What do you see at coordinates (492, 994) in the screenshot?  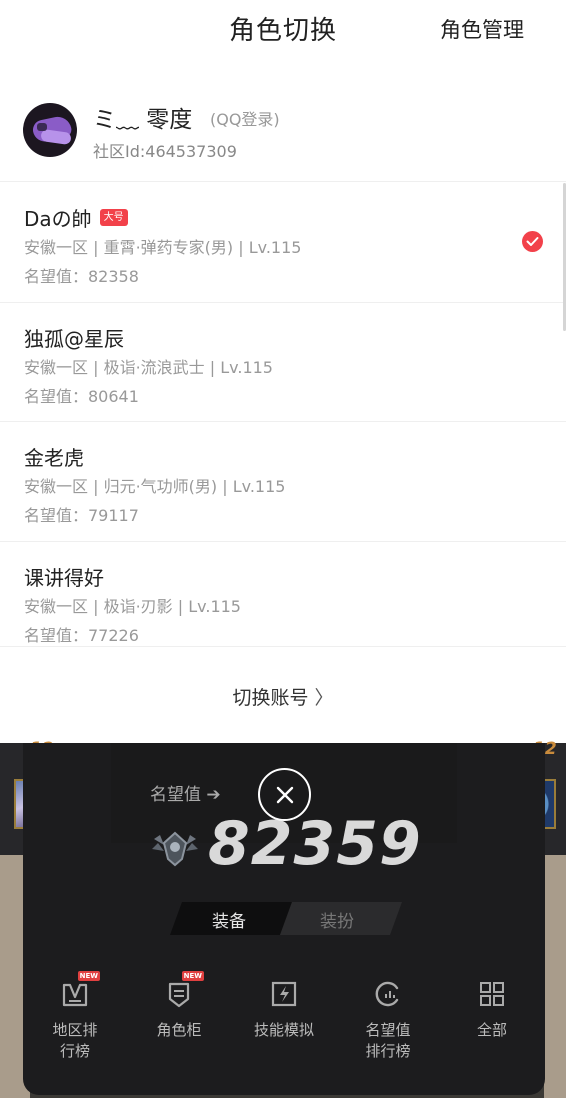 I see `grid-icon` at bounding box center [492, 994].